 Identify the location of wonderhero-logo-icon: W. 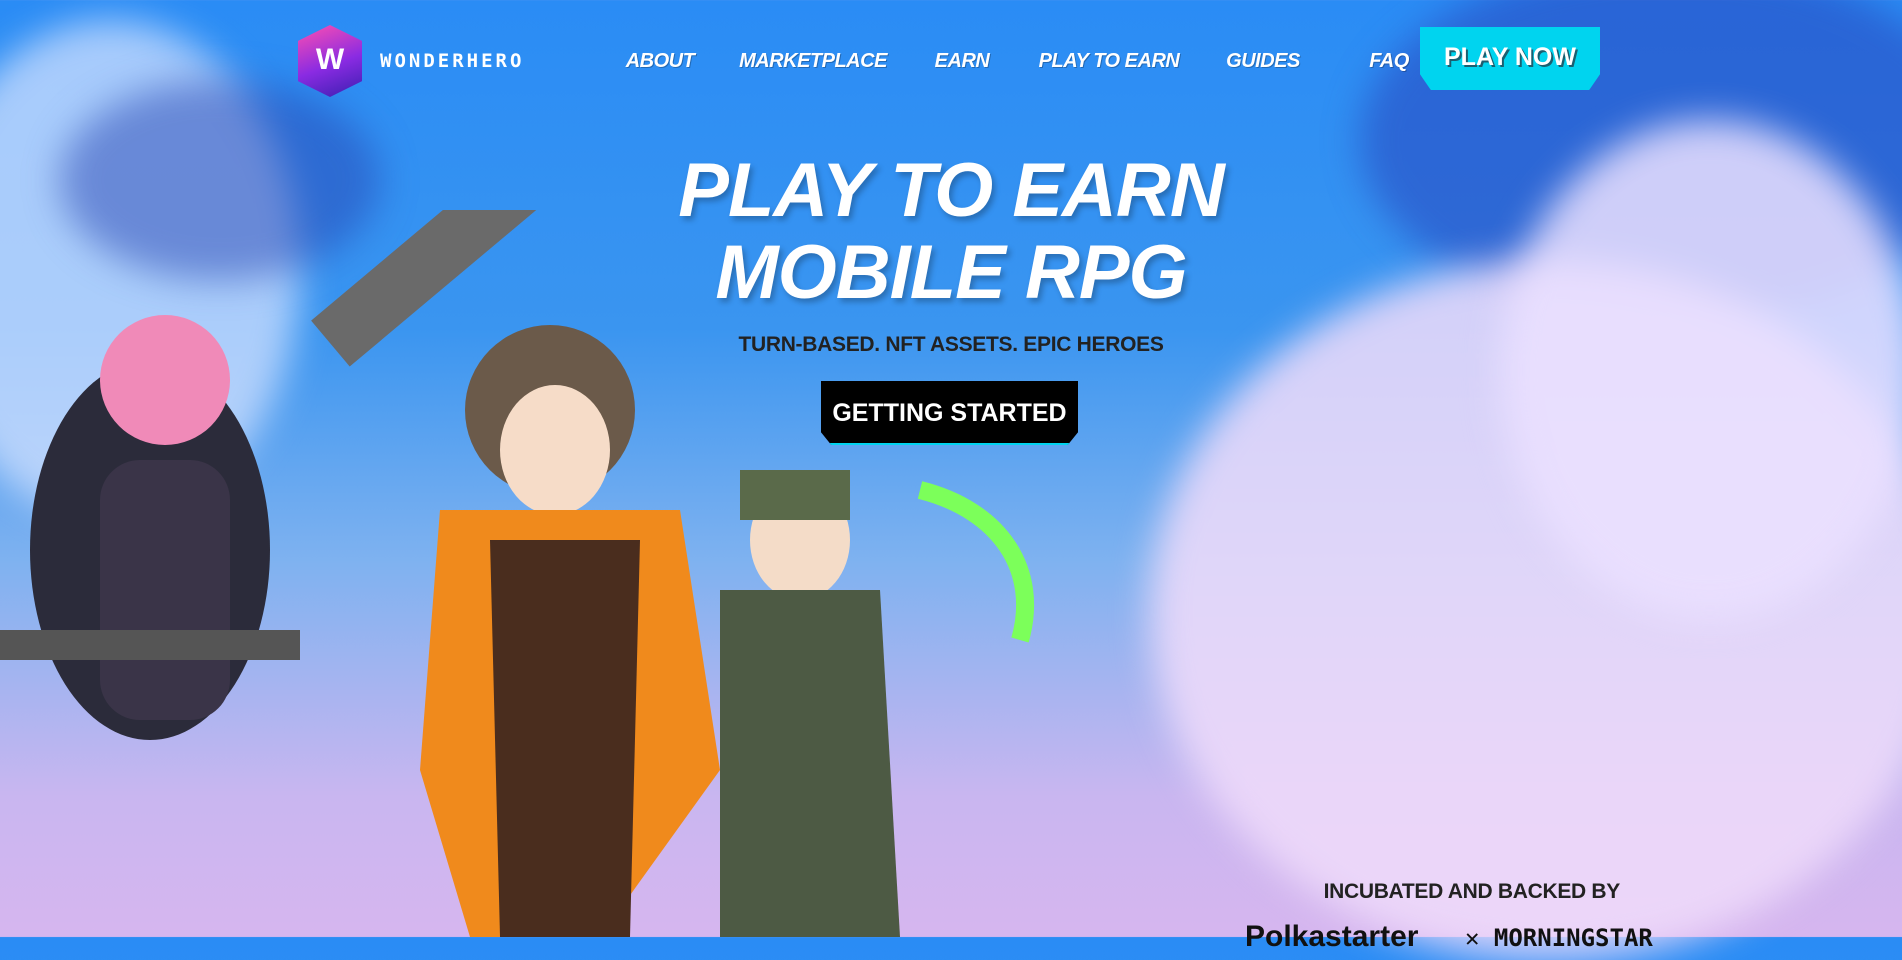
(330, 61).